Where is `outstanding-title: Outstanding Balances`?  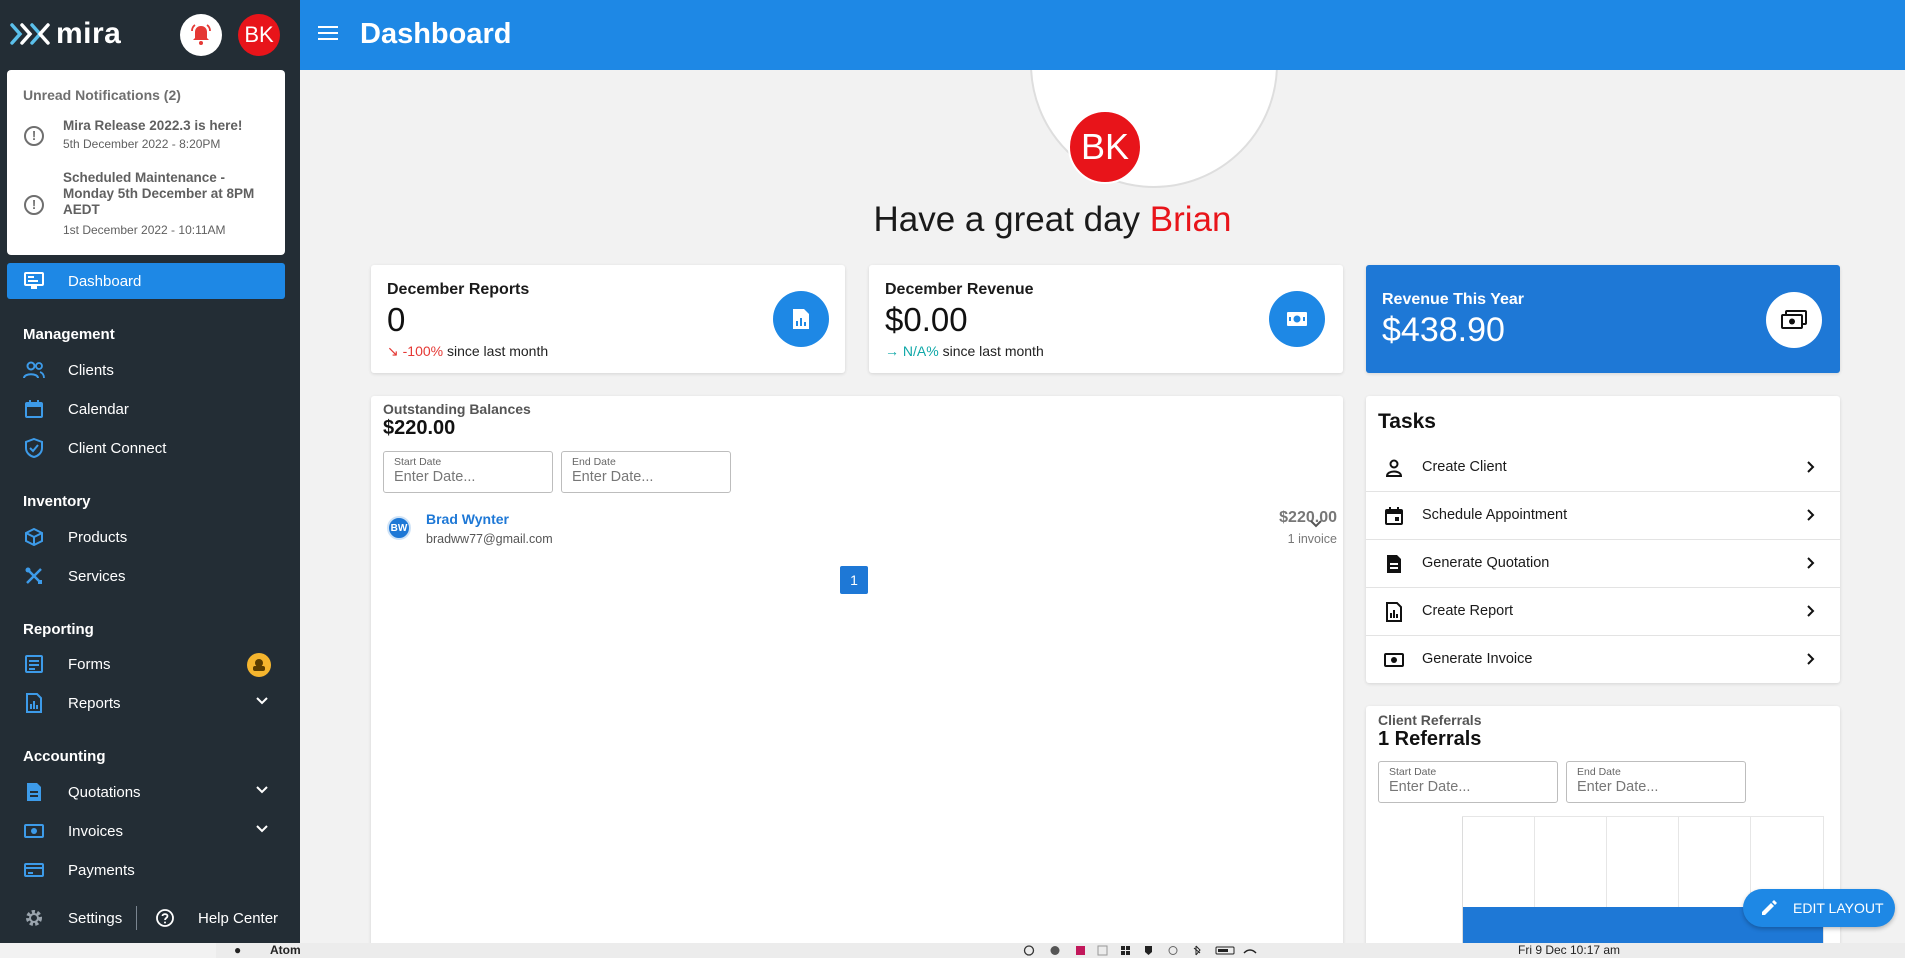 outstanding-title: Outstanding Balances is located at coordinates (457, 409).